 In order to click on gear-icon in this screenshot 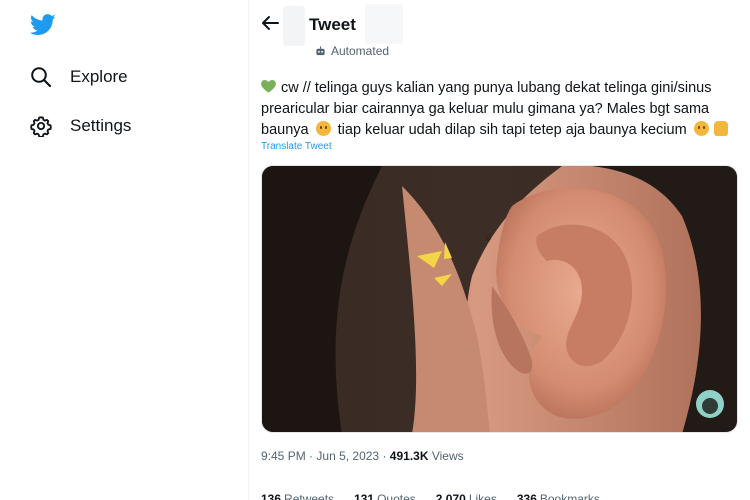, I will do `click(41, 126)`.